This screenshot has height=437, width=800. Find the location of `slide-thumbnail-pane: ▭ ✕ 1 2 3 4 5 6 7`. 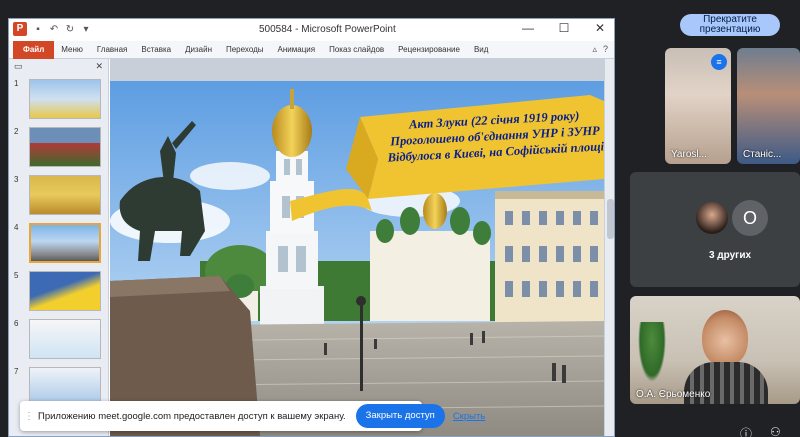

slide-thumbnail-pane: ▭ ✕ 1 2 3 4 5 6 7 is located at coordinates (59, 247).